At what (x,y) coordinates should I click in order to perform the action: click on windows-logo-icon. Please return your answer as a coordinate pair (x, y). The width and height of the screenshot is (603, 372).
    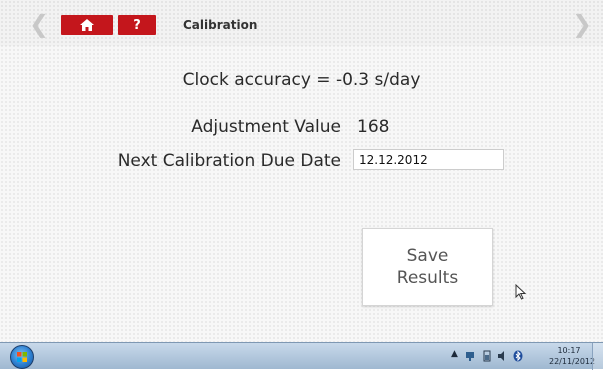
    Looking at the image, I should click on (22, 357).